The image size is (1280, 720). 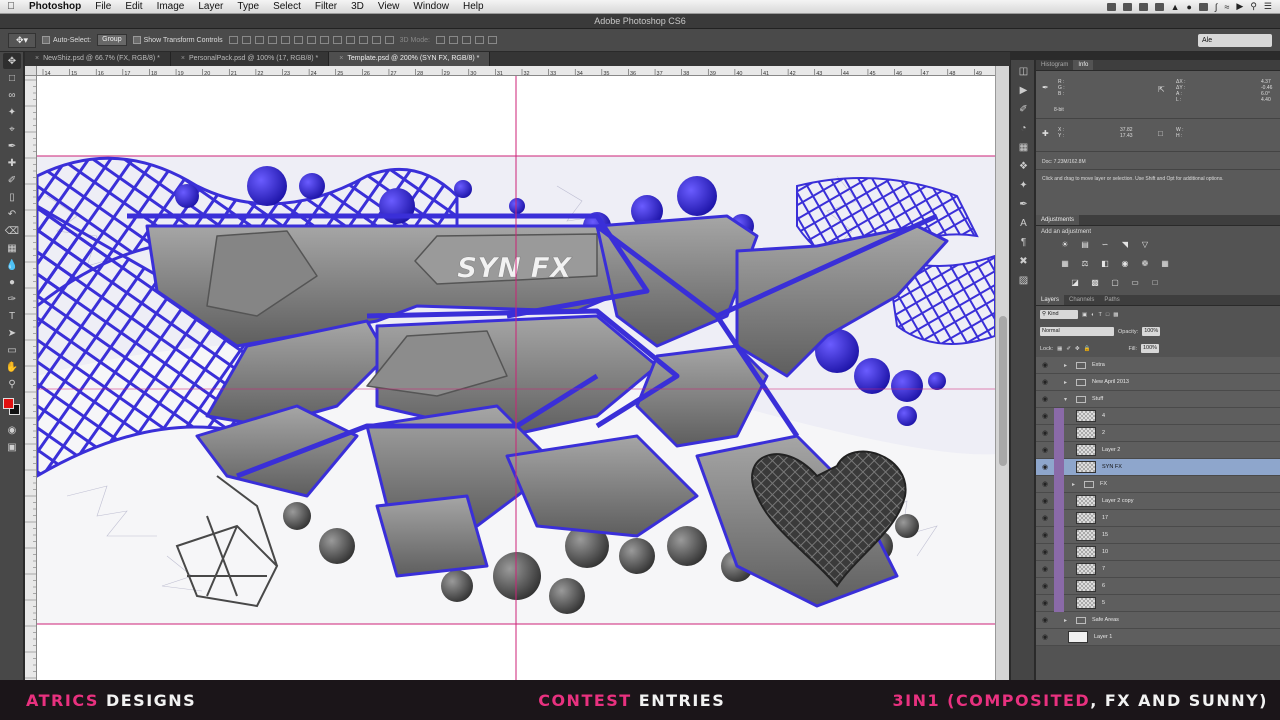 What do you see at coordinates (1023, 109) in the screenshot?
I see `brush-presets-icon: ✐` at bounding box center [1023, 109].